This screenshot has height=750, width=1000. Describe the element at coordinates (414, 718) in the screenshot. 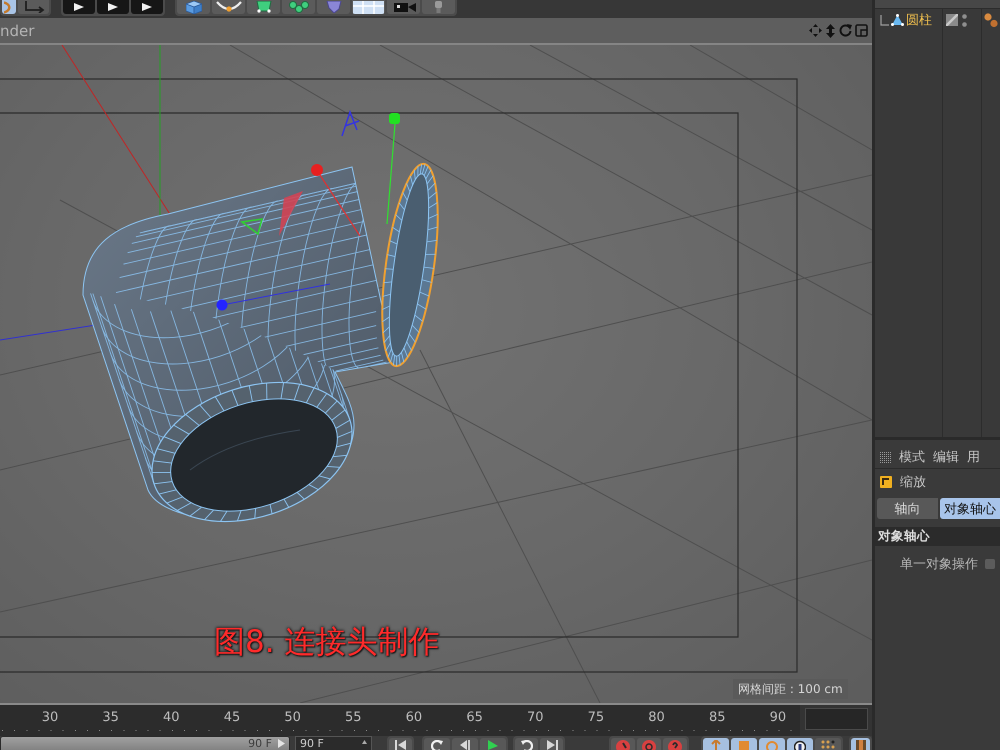

I see `frame-number: 60` at that location.